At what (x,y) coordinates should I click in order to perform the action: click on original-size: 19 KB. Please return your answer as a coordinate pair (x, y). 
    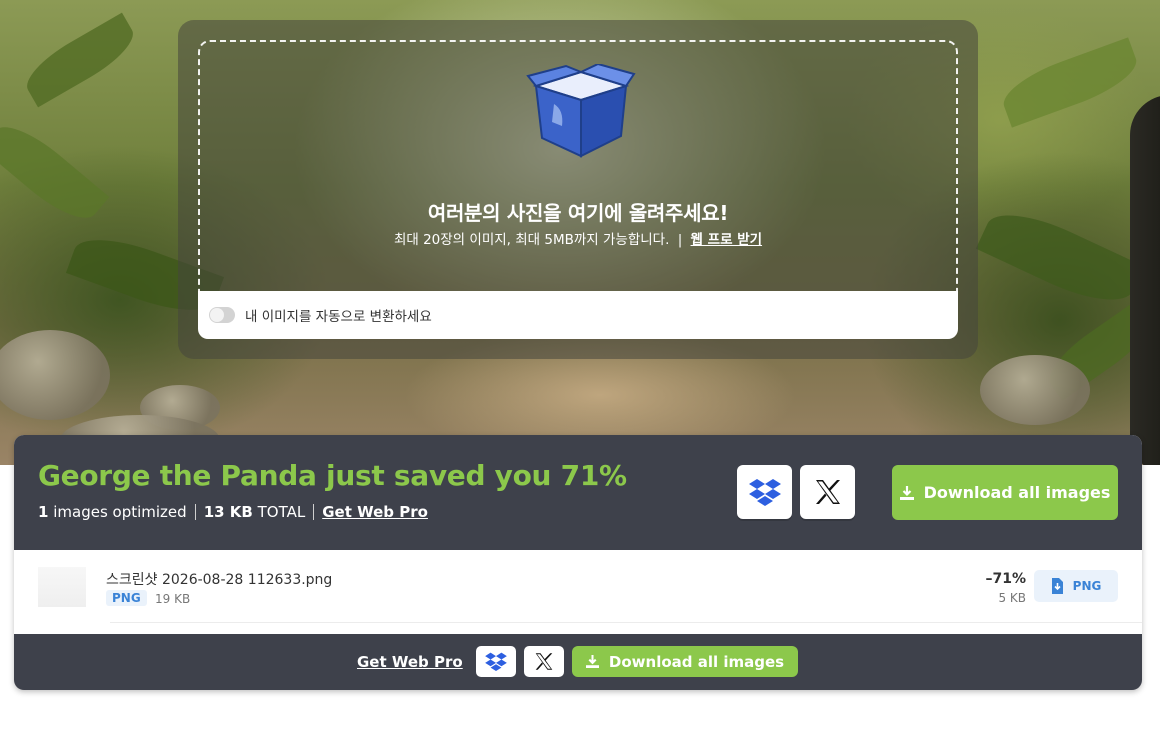
    Looking at the image, I should click on (173, 599).